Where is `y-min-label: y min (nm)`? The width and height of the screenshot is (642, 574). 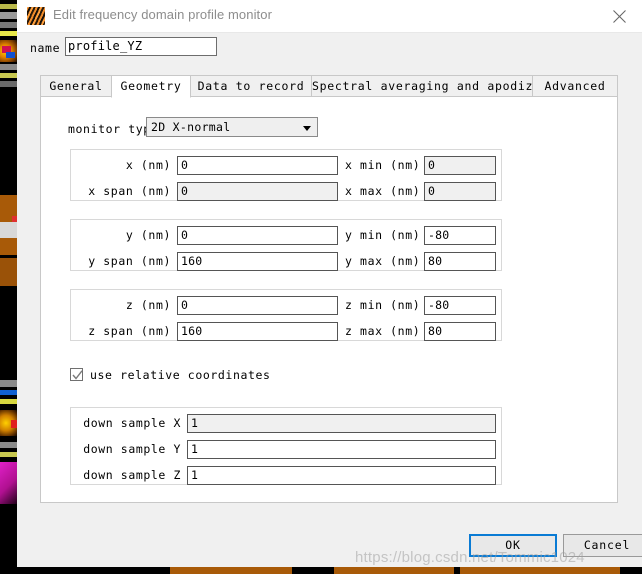 y-min-label: y min (nm) is located at coordinates (383, 235).